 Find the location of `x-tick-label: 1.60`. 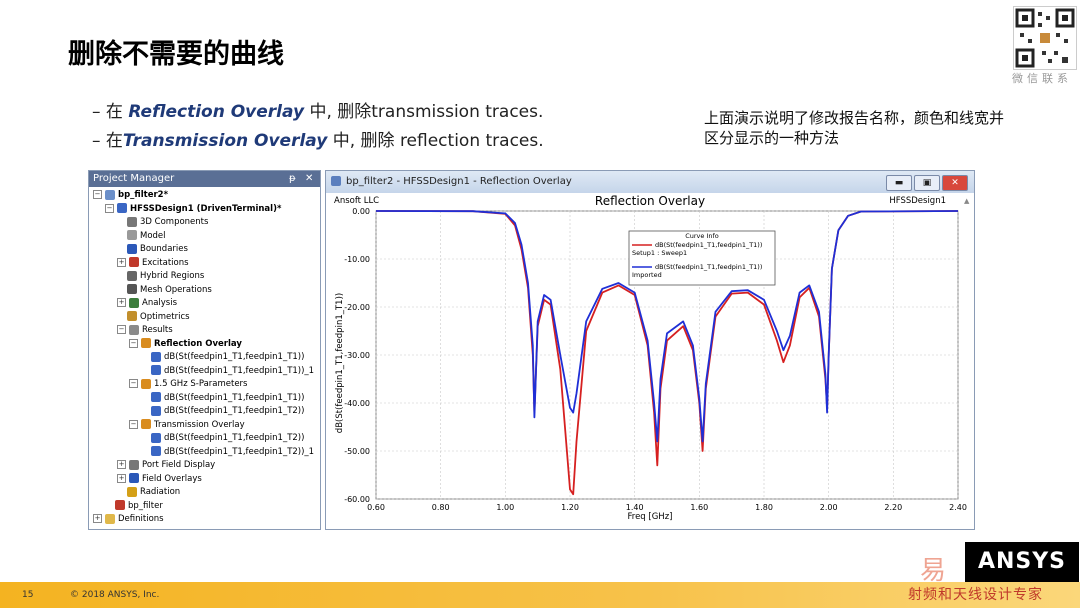

x-tick-label: 1.60 is located at coordinates (699, 507).